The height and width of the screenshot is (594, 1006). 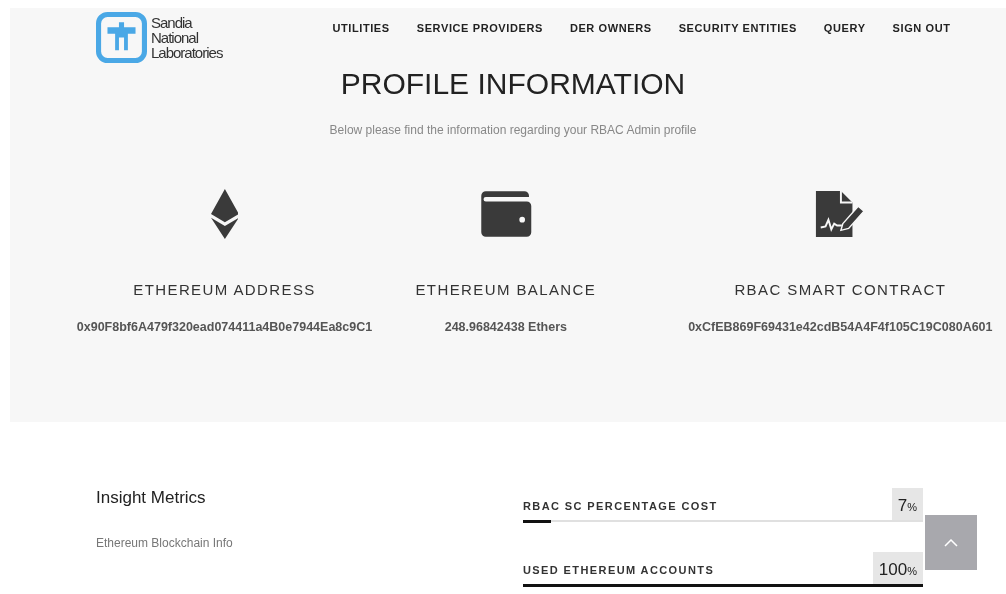 What do you see at coordinates (513, 130) in the screenshot?
I see `page-subtitle: Below please find the information regarding your RBAC Admin profile` at bounding box center [513, 130].